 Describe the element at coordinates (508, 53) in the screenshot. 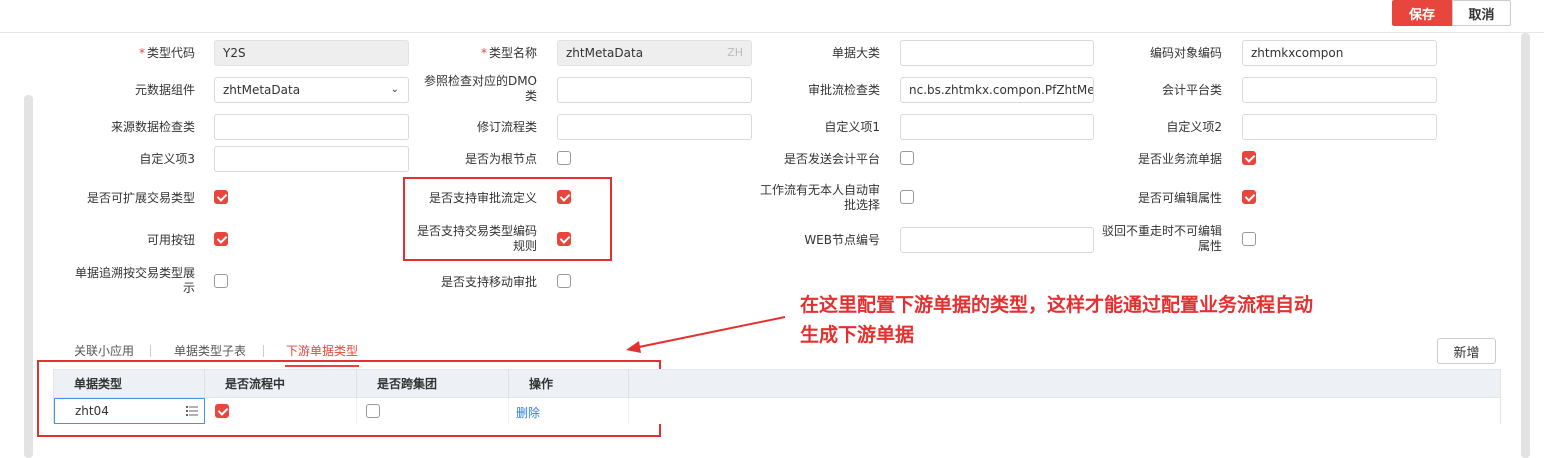

I see `type-name-label: * 类型名称` at that location.